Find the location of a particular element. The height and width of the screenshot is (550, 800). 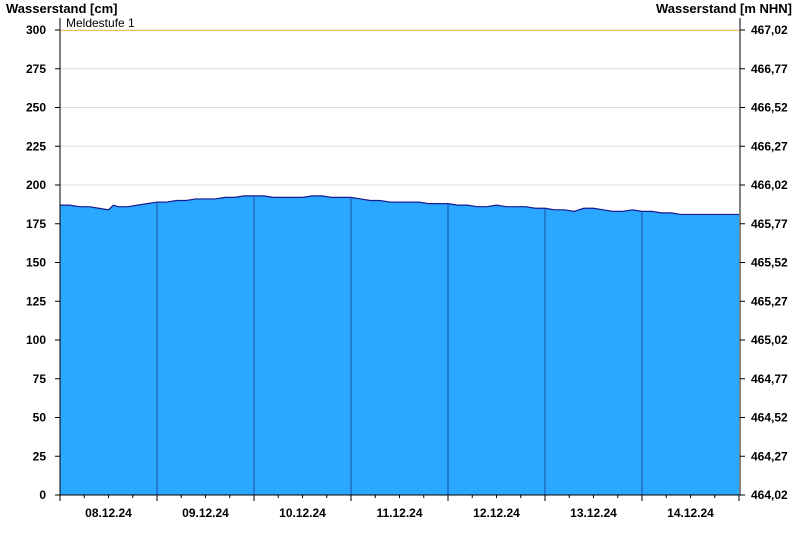

x-tick-label: 13.12.24 is located at coordinates (593, 513).